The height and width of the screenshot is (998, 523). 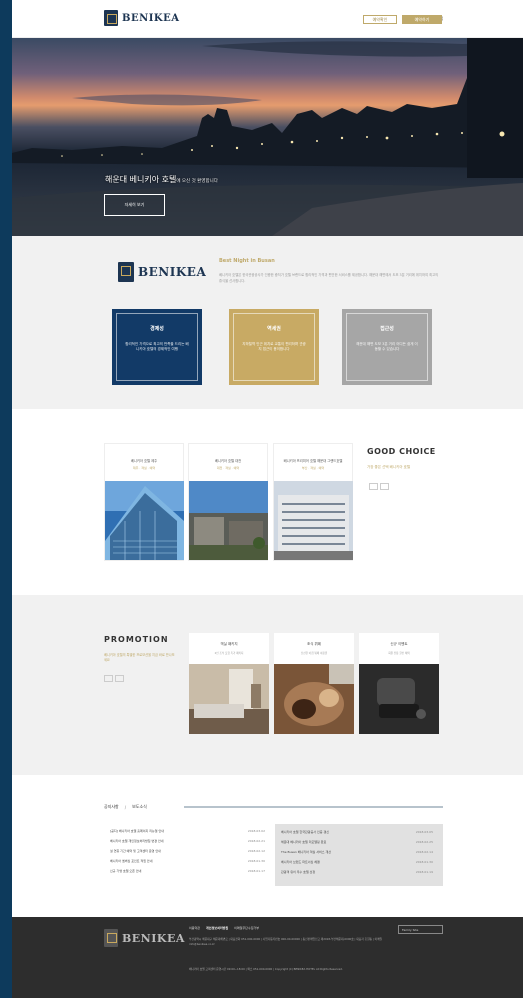 I want to click on check-reservation-button: 예약확인, so click(x=380, y=19).